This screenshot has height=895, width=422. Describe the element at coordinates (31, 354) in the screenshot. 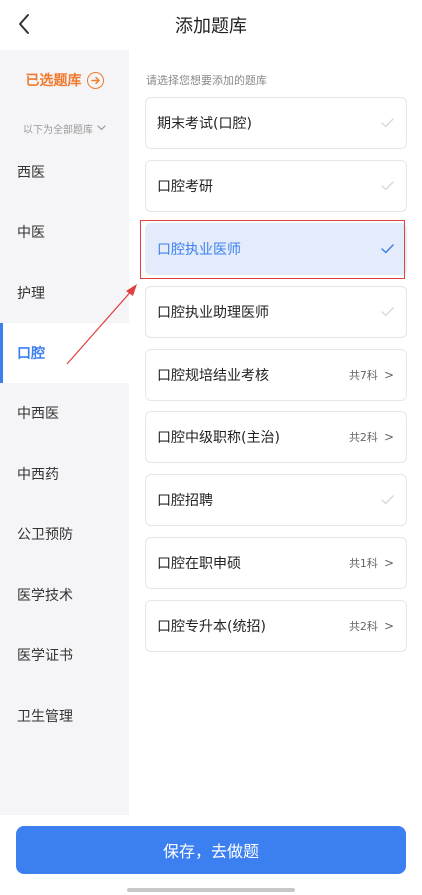

I see `sidebar-item-label: 口腔` at that location.